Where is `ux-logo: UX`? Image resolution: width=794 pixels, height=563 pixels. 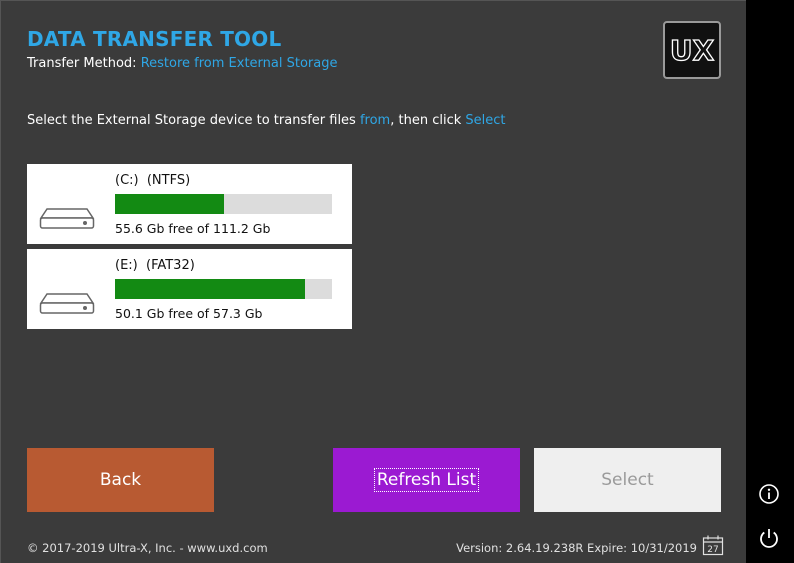
ux-logo: UX is located at coordinates (692, 50).